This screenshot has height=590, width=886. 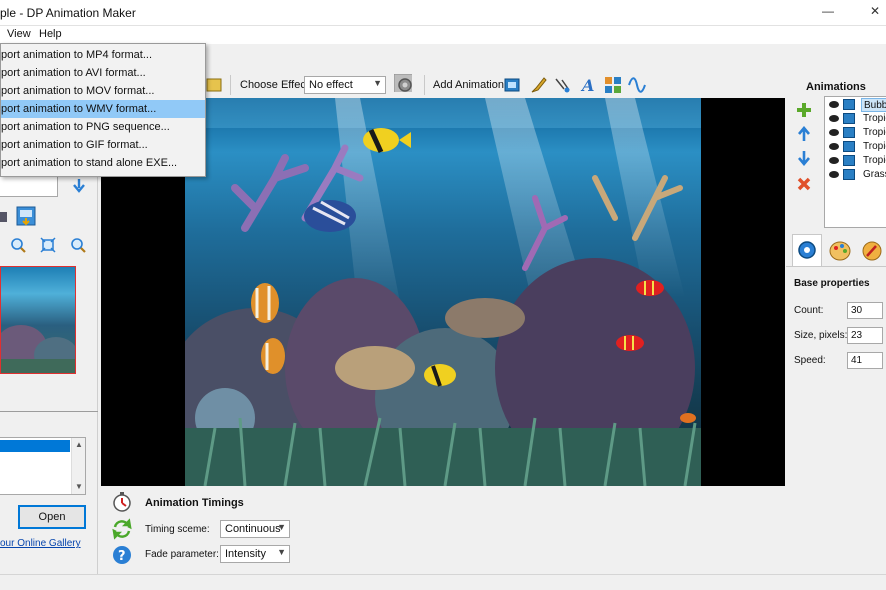 What do you see at coordinates (79, 444) in the screenshot?
I see `scroll-up-icon: ▲` at bounding box center [79, 444].